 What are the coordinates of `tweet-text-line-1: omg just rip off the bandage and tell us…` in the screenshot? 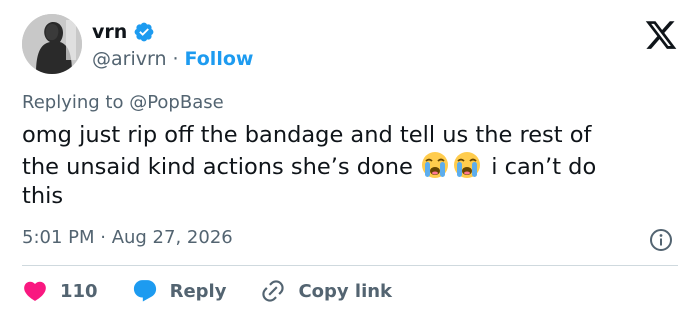 It's located at (307, 135).